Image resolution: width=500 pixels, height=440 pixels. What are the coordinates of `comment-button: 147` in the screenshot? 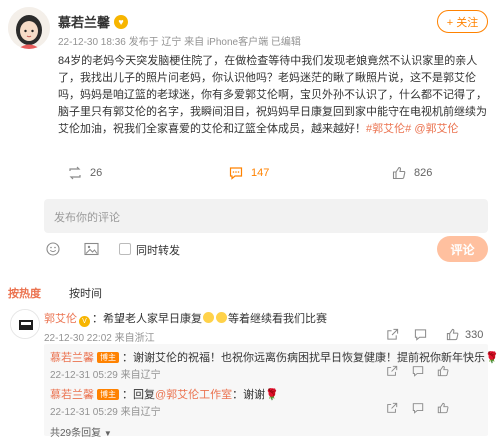 It's located at (249, 173).